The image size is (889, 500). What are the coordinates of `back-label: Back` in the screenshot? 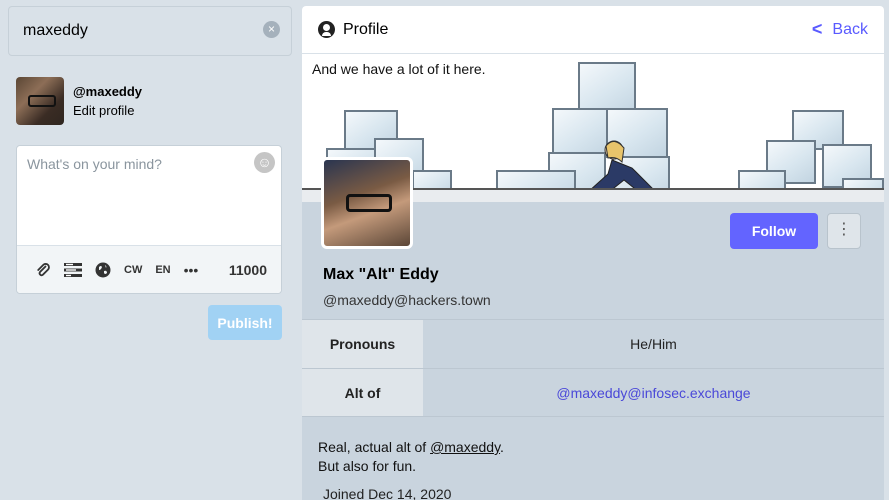 It's located at (850, 29).